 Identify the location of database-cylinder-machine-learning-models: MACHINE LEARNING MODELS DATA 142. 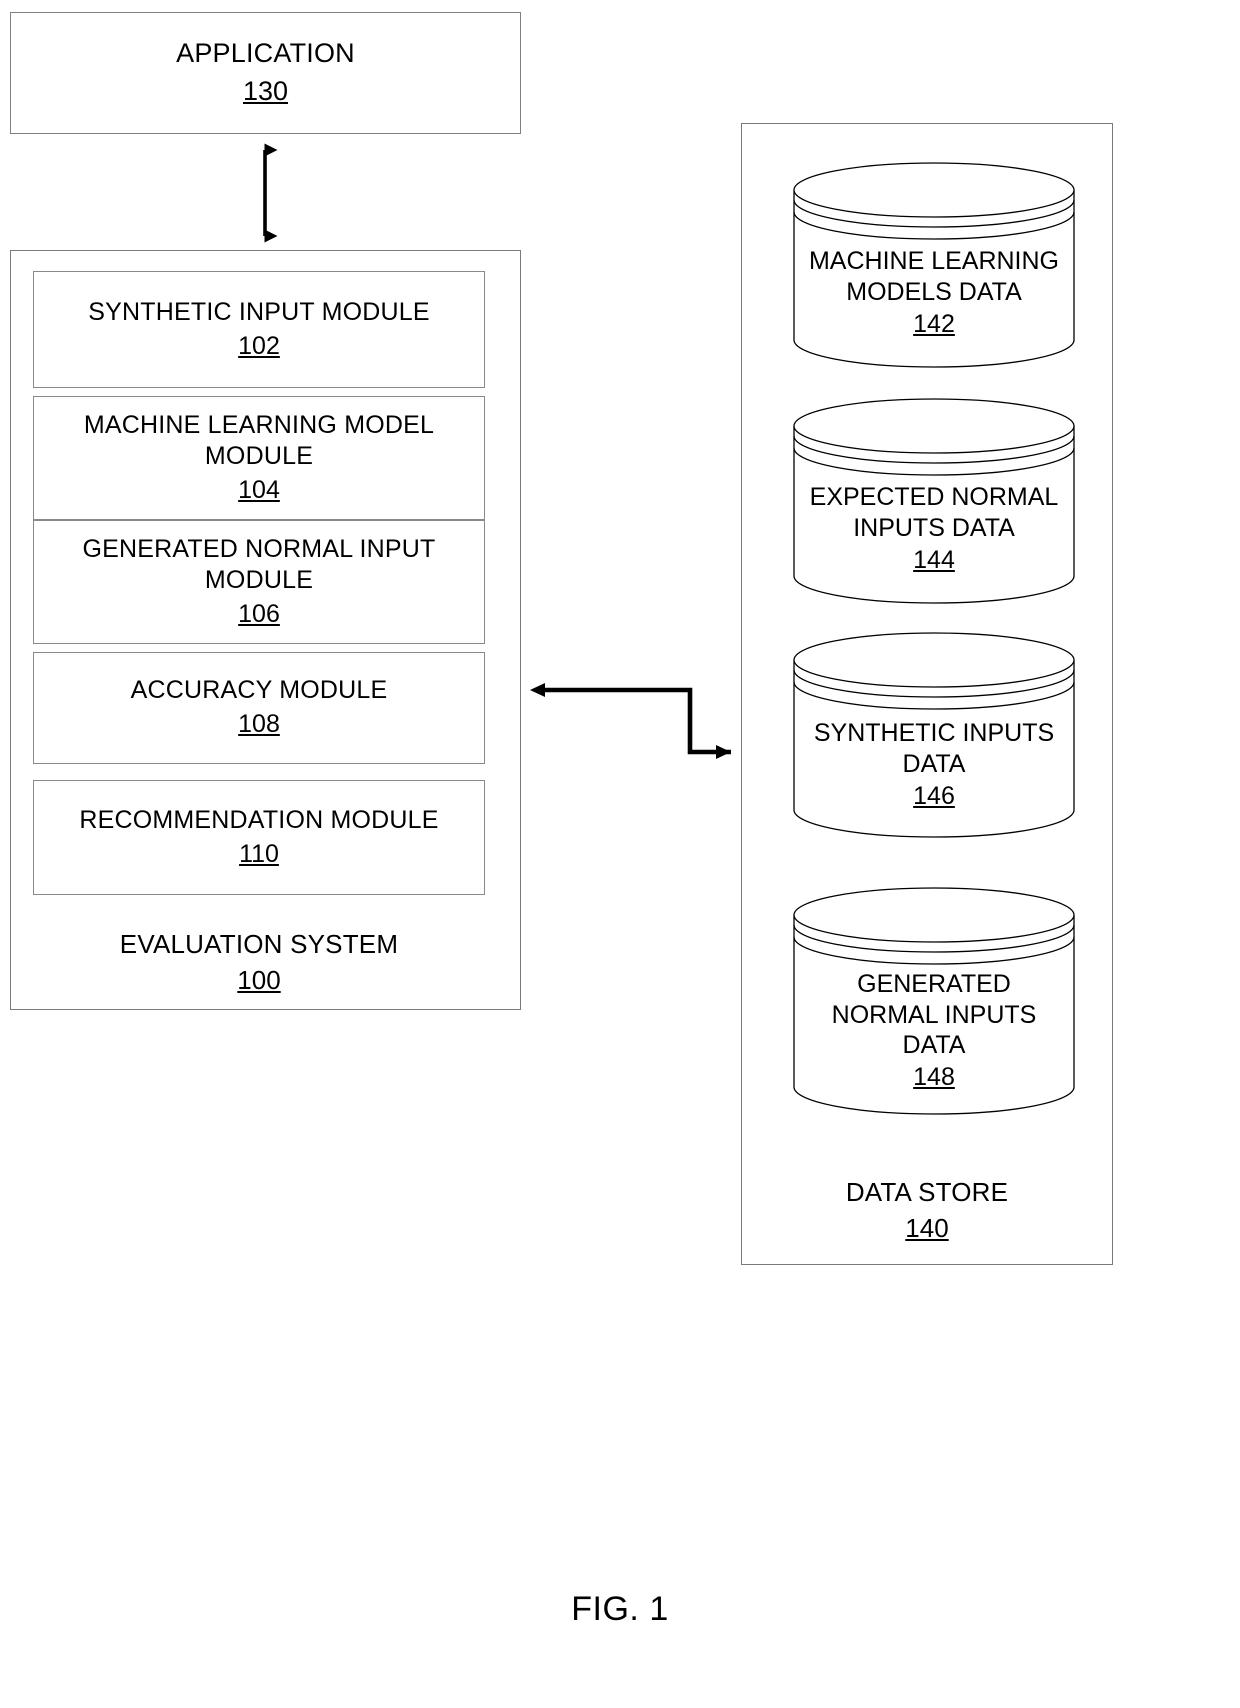
(934, 265).